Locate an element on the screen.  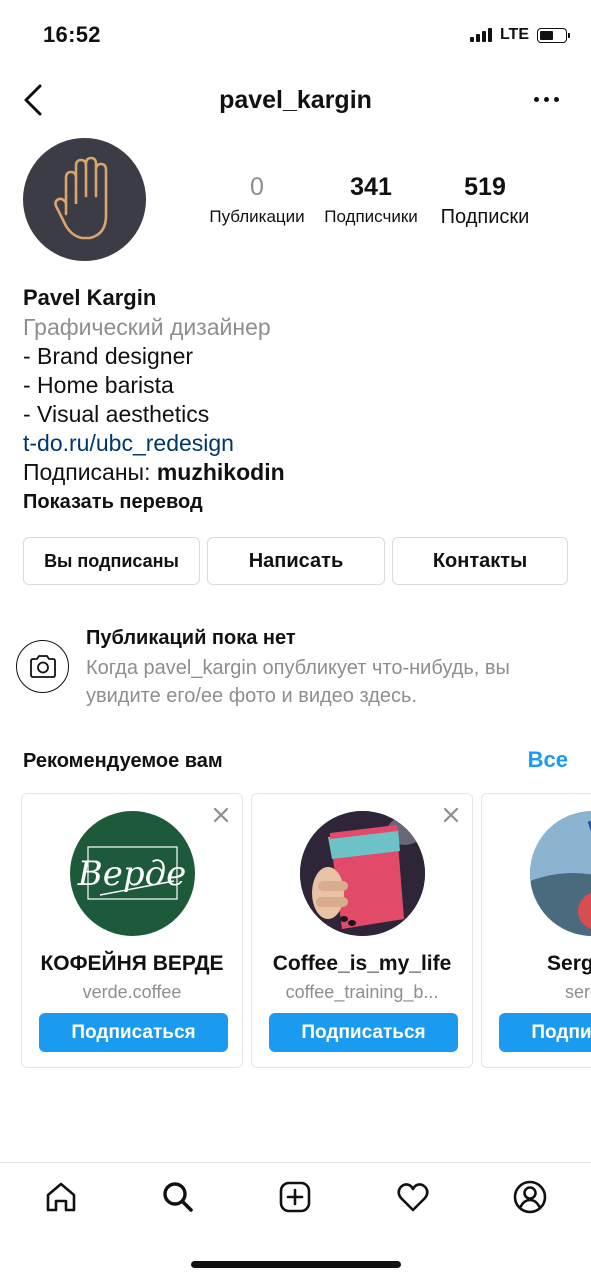
profile-full-name: Pavel Kargin is located at coordinates (90, 297).